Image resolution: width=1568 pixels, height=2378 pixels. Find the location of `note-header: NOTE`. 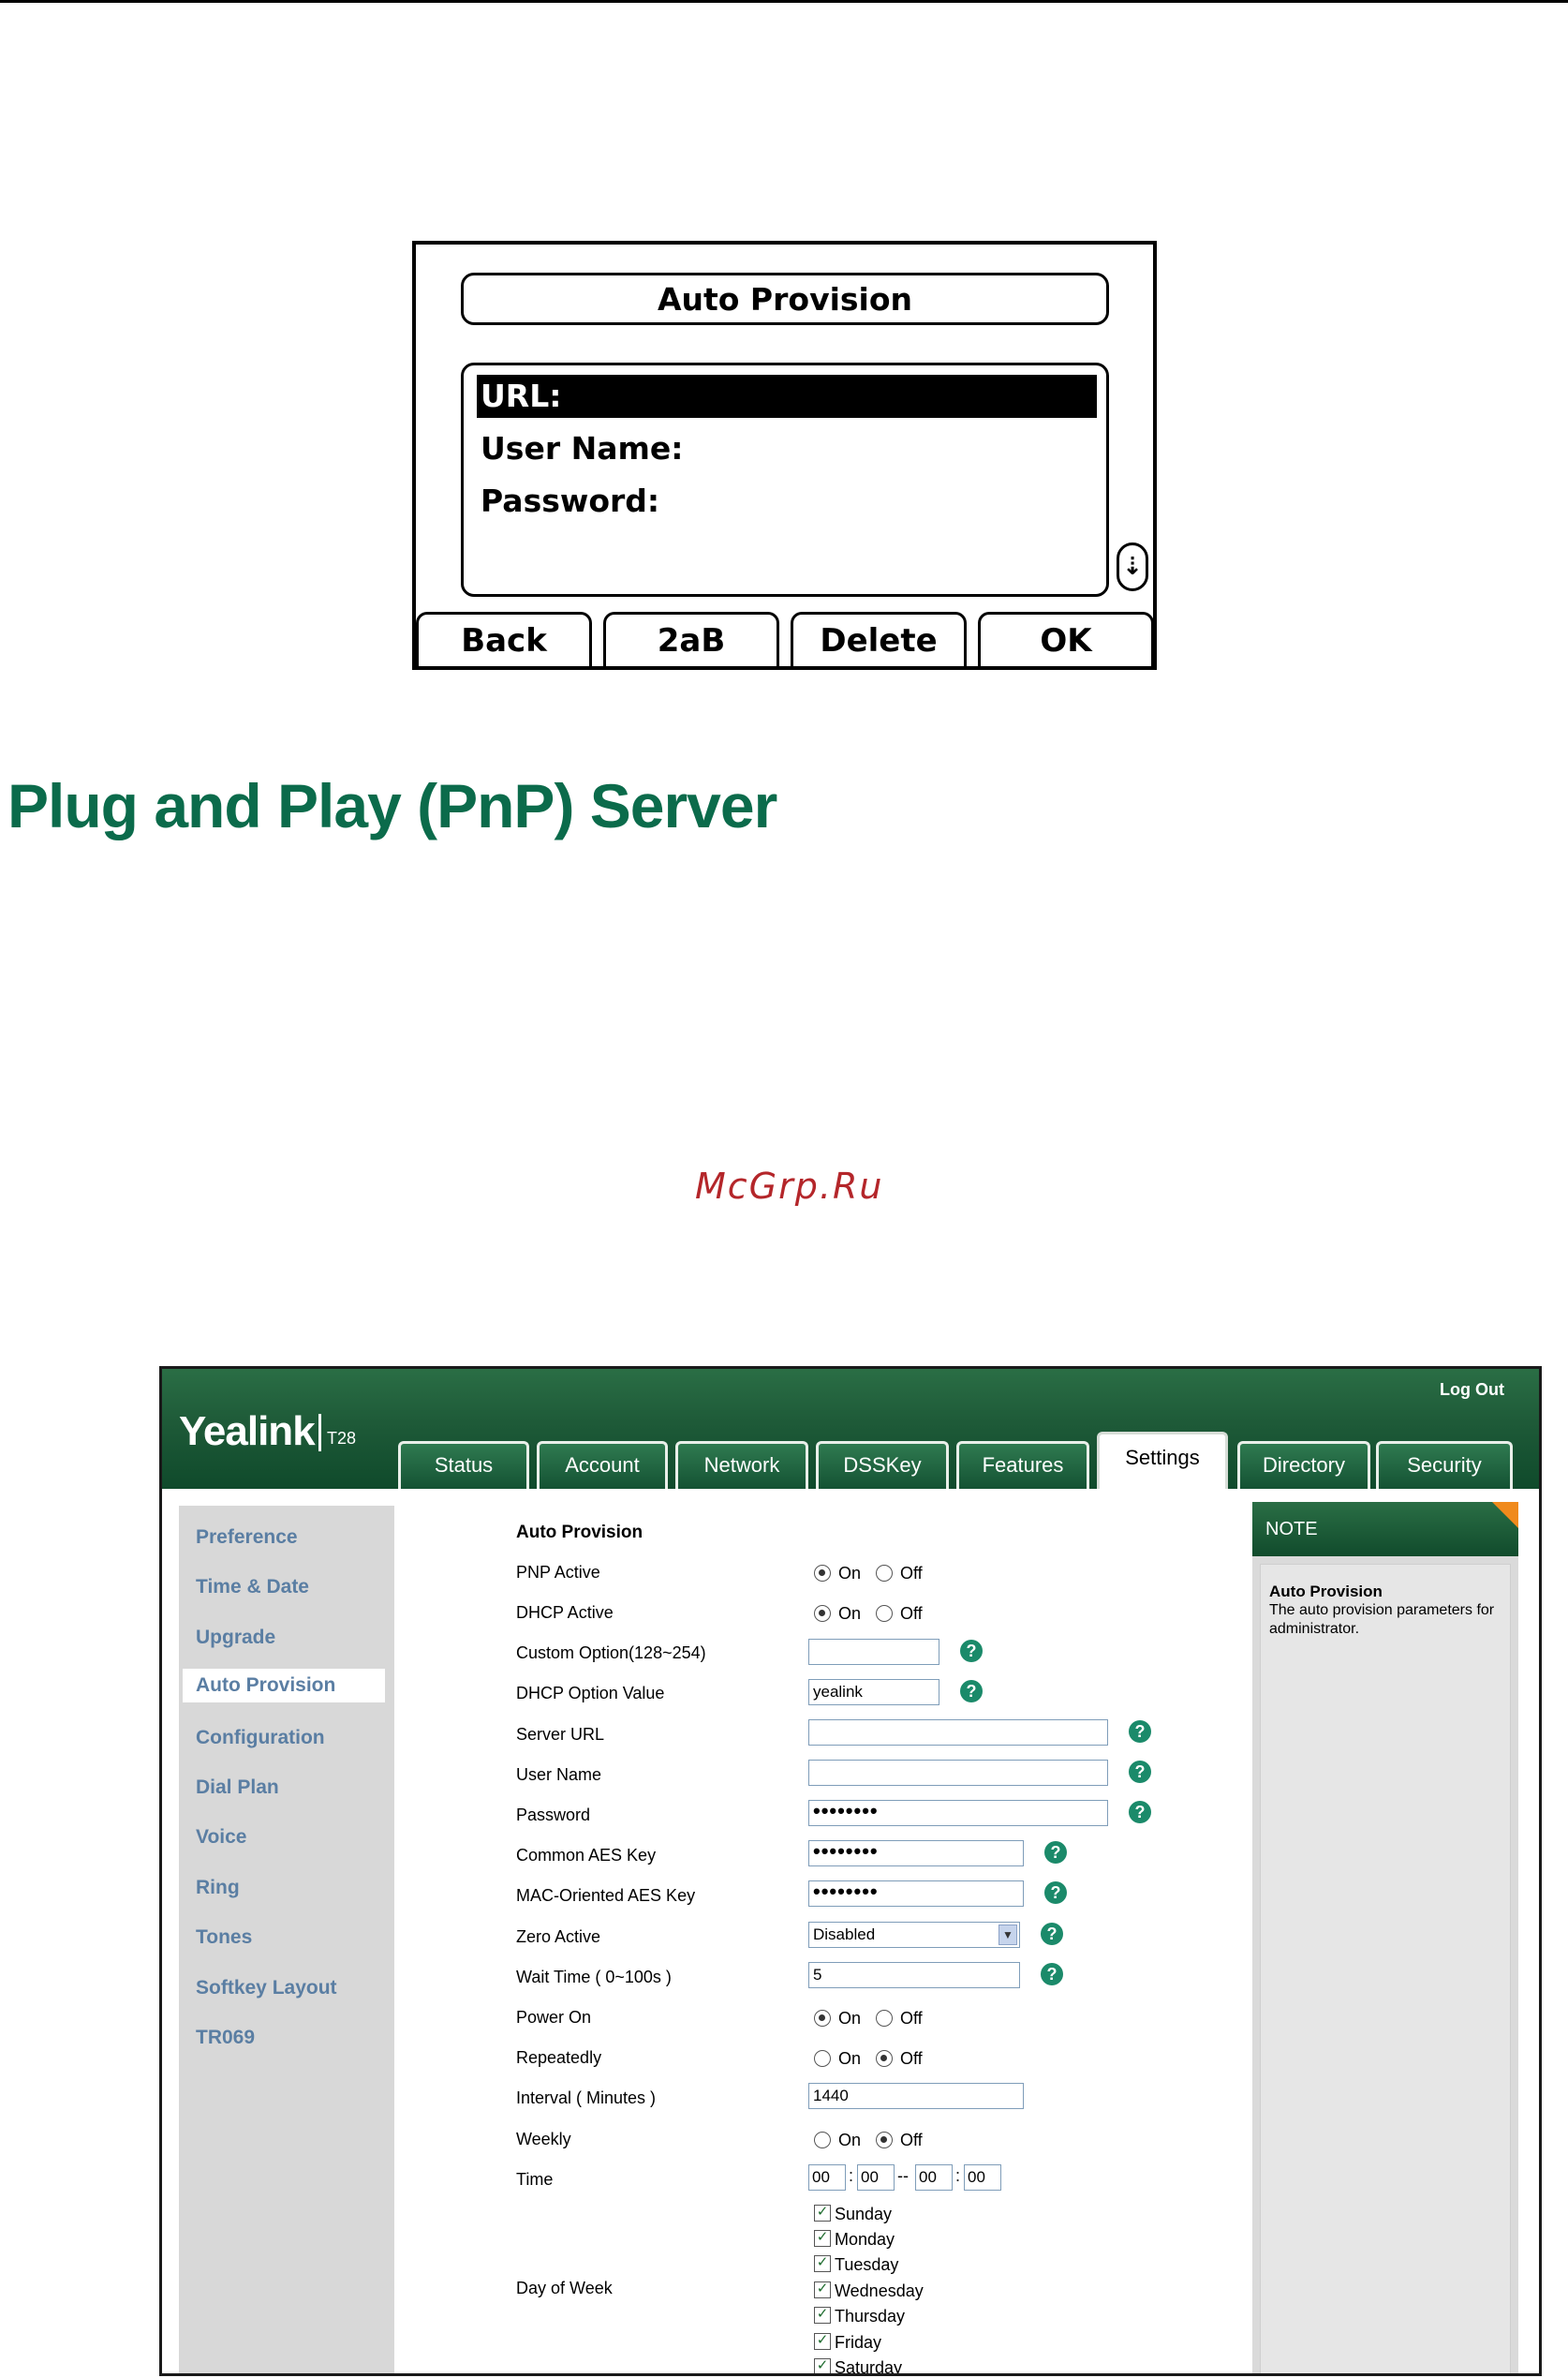

note-header: NOTE is located at coordinates (1385, 1529).